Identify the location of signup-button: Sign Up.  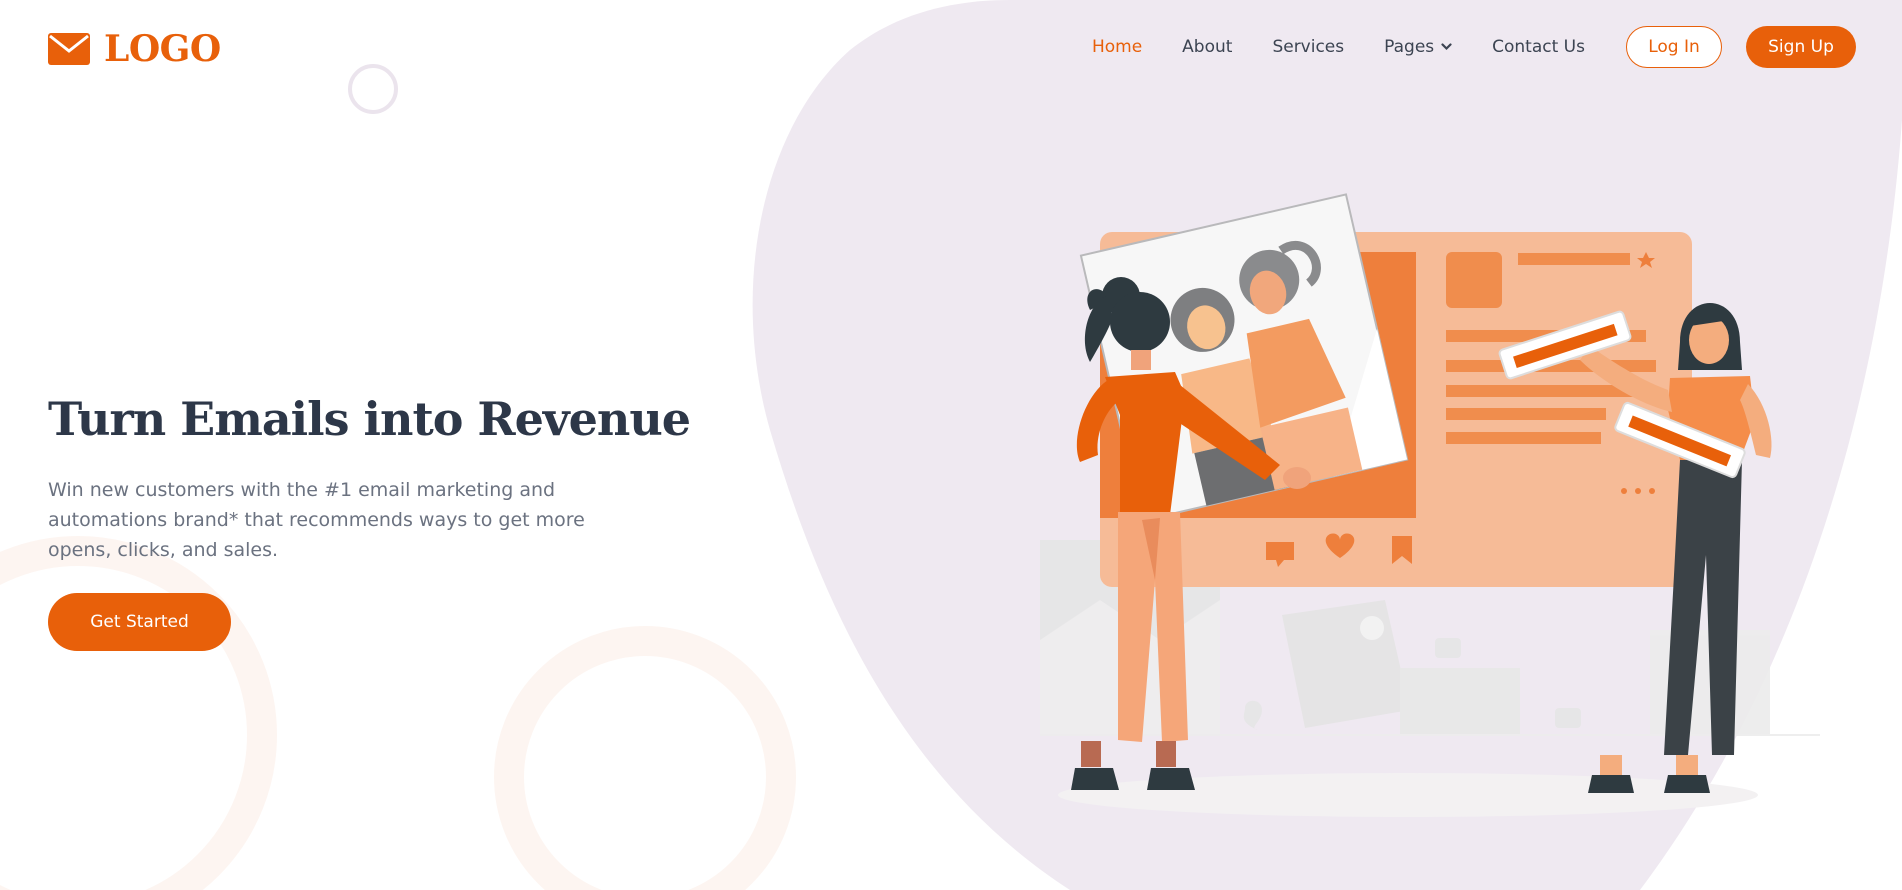
(1801, 47).